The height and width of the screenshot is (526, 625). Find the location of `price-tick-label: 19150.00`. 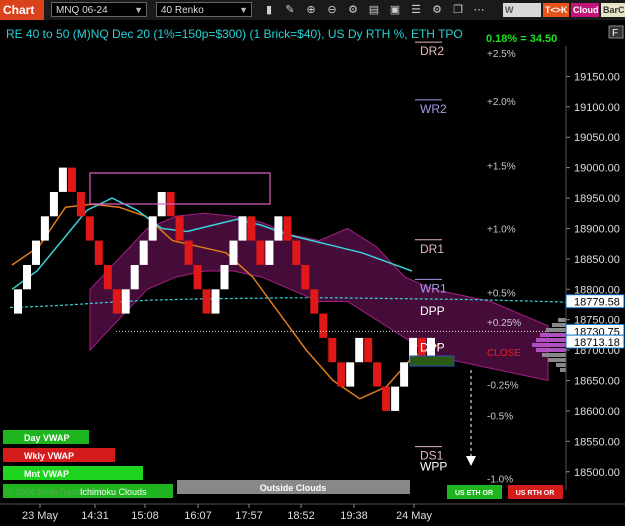

price-tick-label: 19150.00 is located at coordinates (597, 77).